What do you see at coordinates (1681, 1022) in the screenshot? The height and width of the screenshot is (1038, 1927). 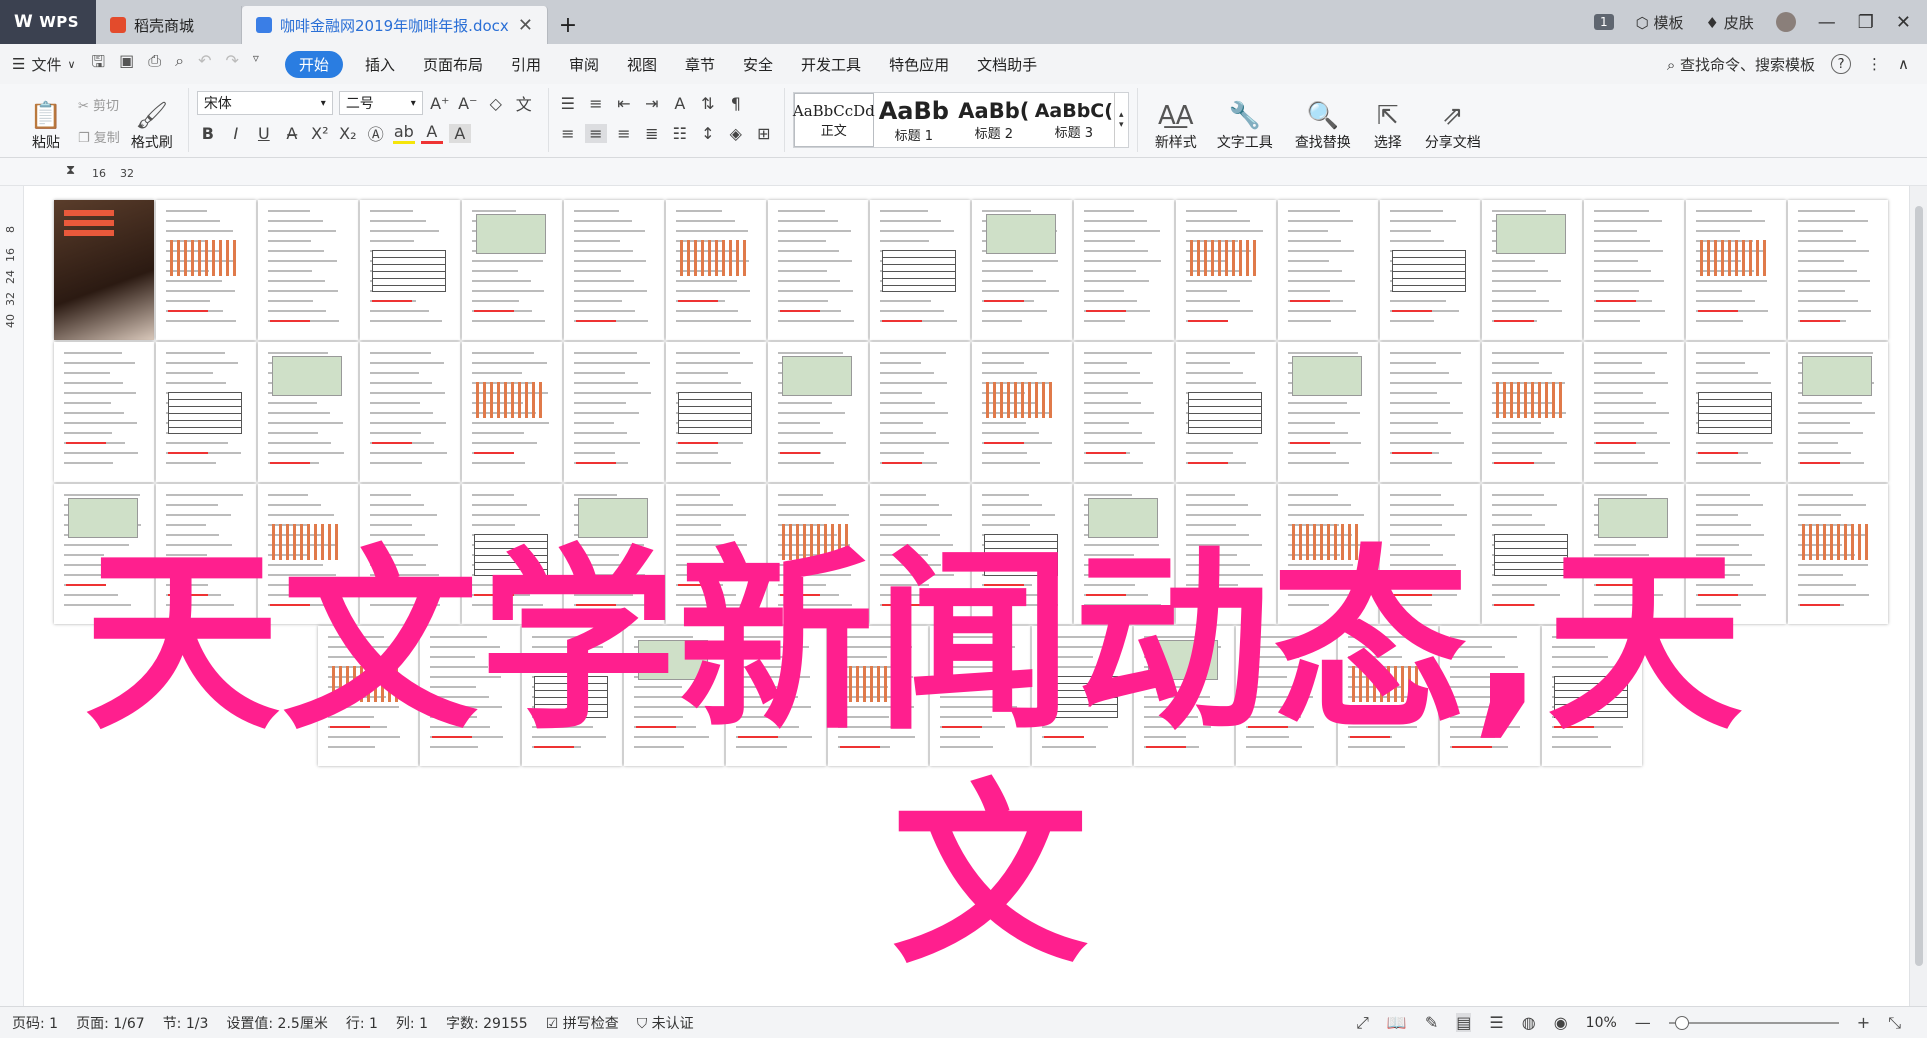 I see `zoom-slider-knob` at bounding box center [1681, 1022].